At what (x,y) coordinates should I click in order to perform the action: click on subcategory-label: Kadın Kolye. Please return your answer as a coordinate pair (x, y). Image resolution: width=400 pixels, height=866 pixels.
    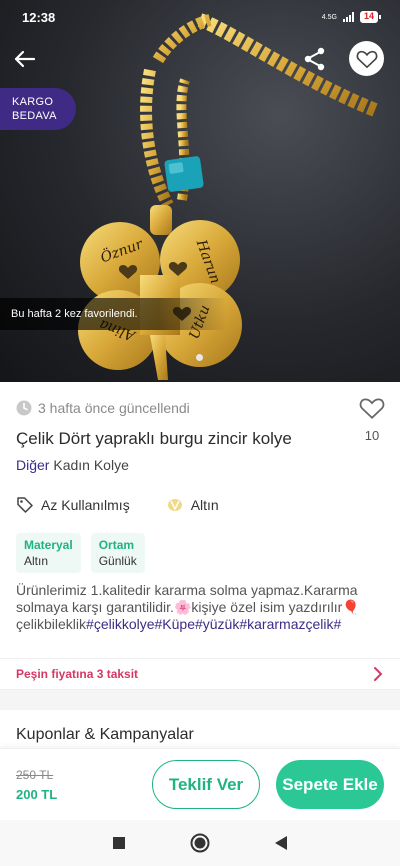
    Looking at the image, I should click on (91, 465).